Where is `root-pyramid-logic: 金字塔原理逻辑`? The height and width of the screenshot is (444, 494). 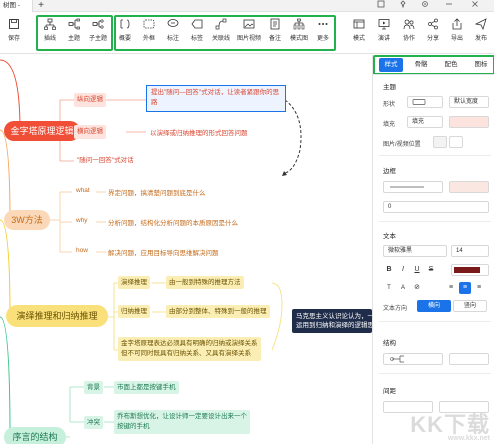
root-pyramid-logic: 金字塔原理逻辑 is located at coordinates (42, 131).